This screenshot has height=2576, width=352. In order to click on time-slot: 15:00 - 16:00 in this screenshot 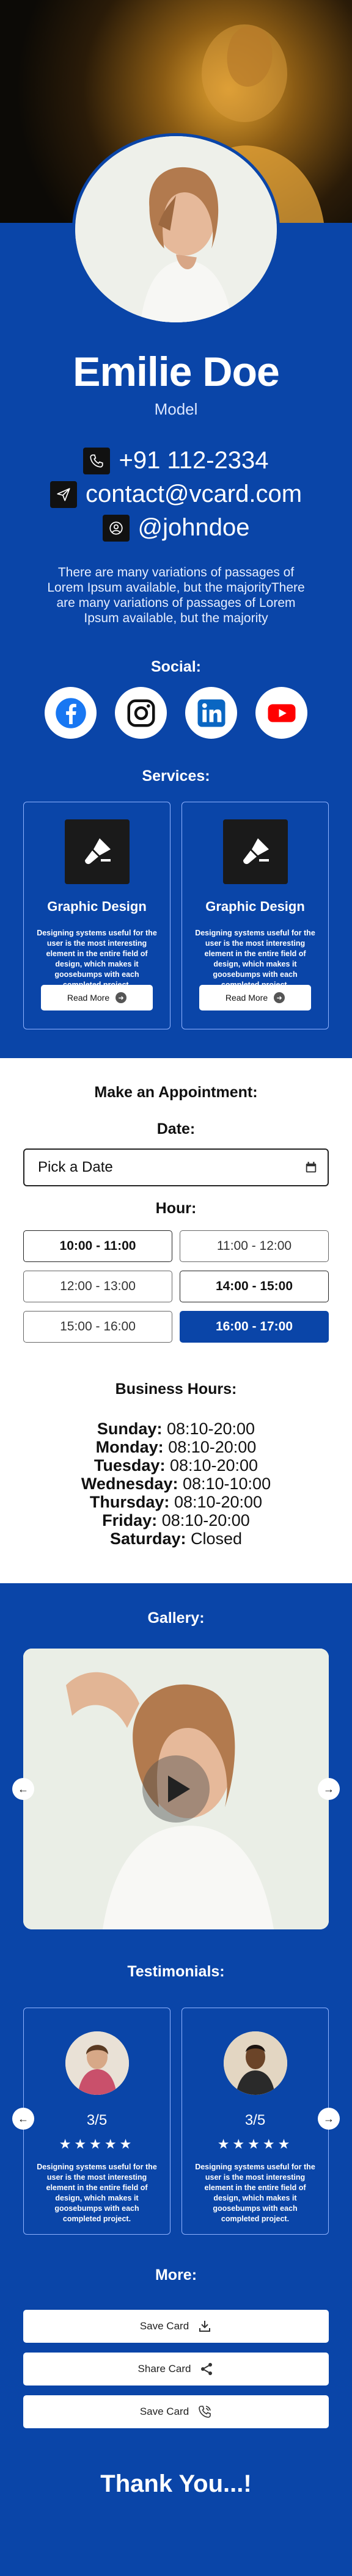, I will do `click(98, 1327)`.